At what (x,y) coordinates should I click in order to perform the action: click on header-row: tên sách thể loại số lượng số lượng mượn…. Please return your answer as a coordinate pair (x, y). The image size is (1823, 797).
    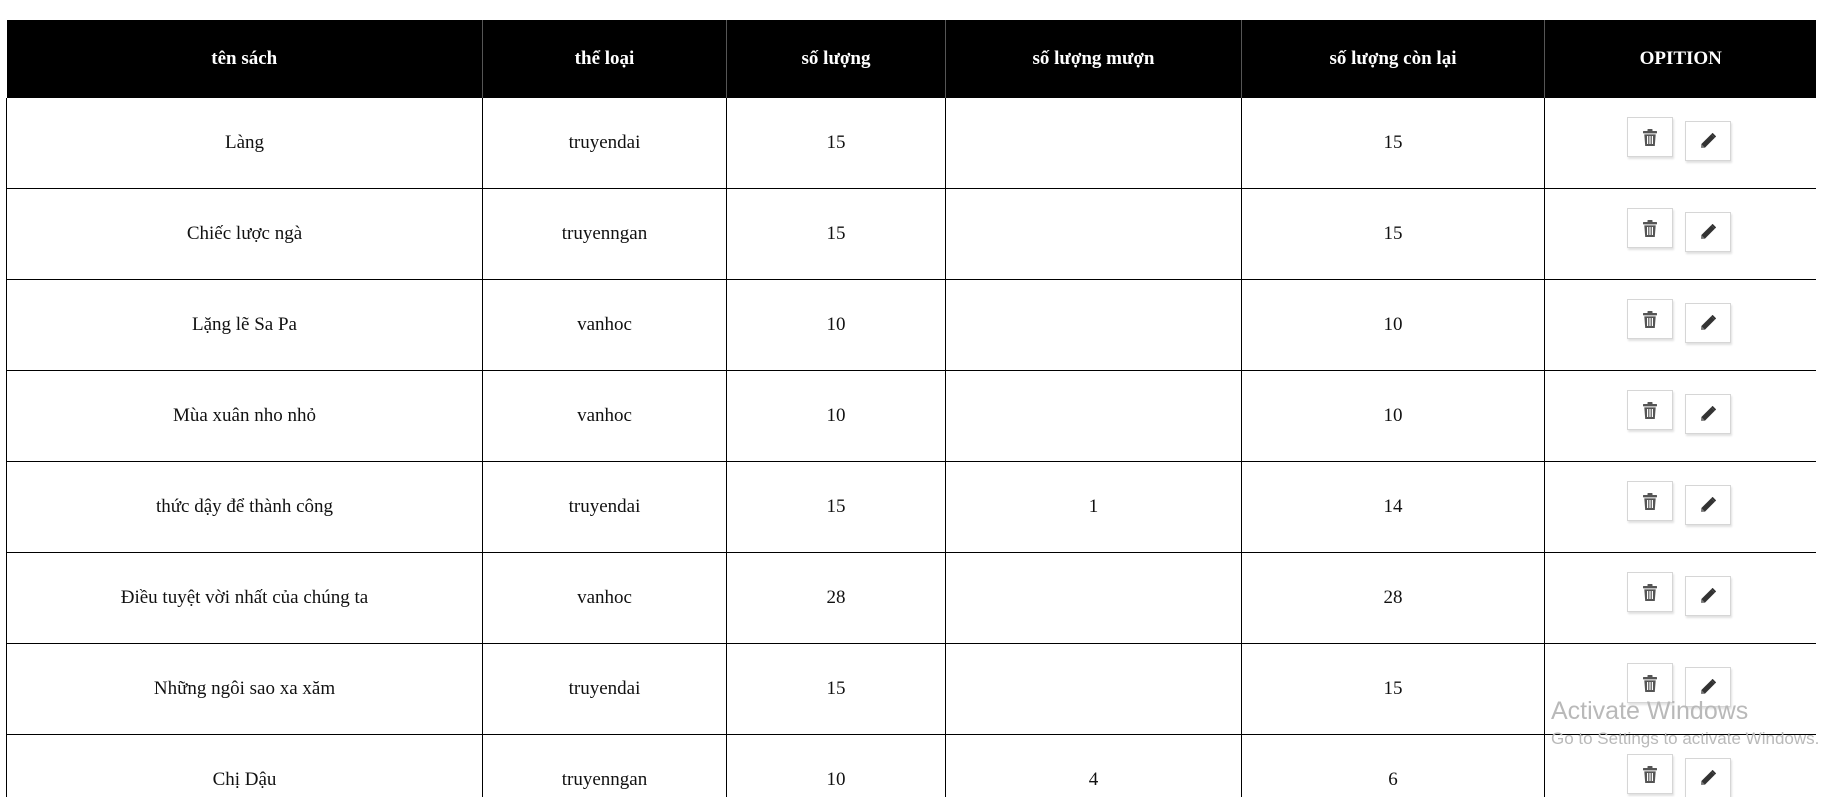
    Looking at the image, I should click on (911, 59).